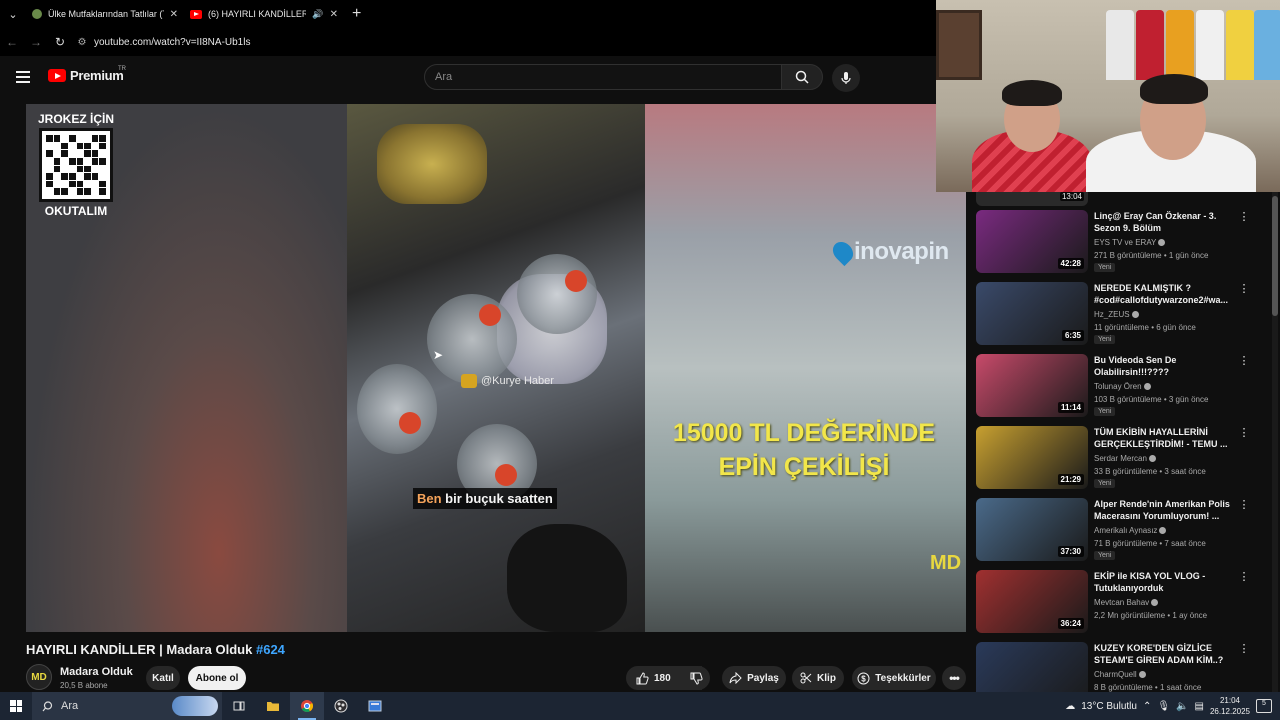 The height and width of the screenshot is (720, 1280). What do you see at coordinates (826, 678) in the screenshot?
I see `clip-label: Klip` at bounding box center [826, 678].